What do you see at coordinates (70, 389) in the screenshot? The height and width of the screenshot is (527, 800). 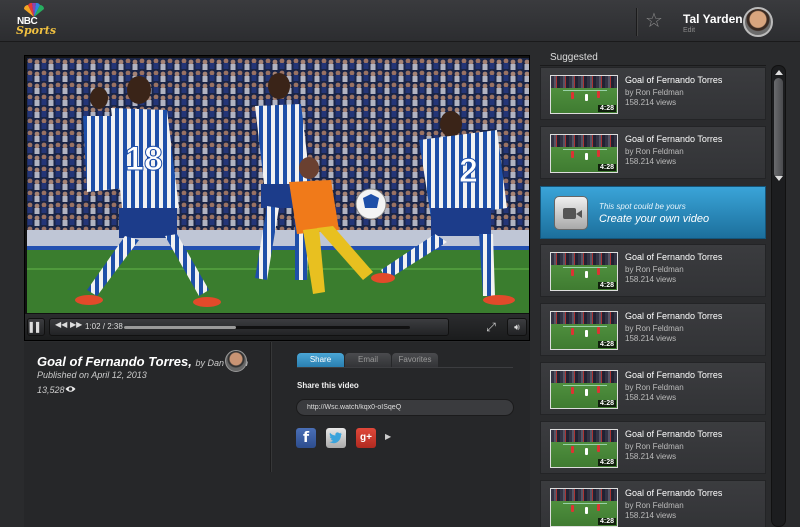 I see `eye-icon` at bounding box center [70, 389].